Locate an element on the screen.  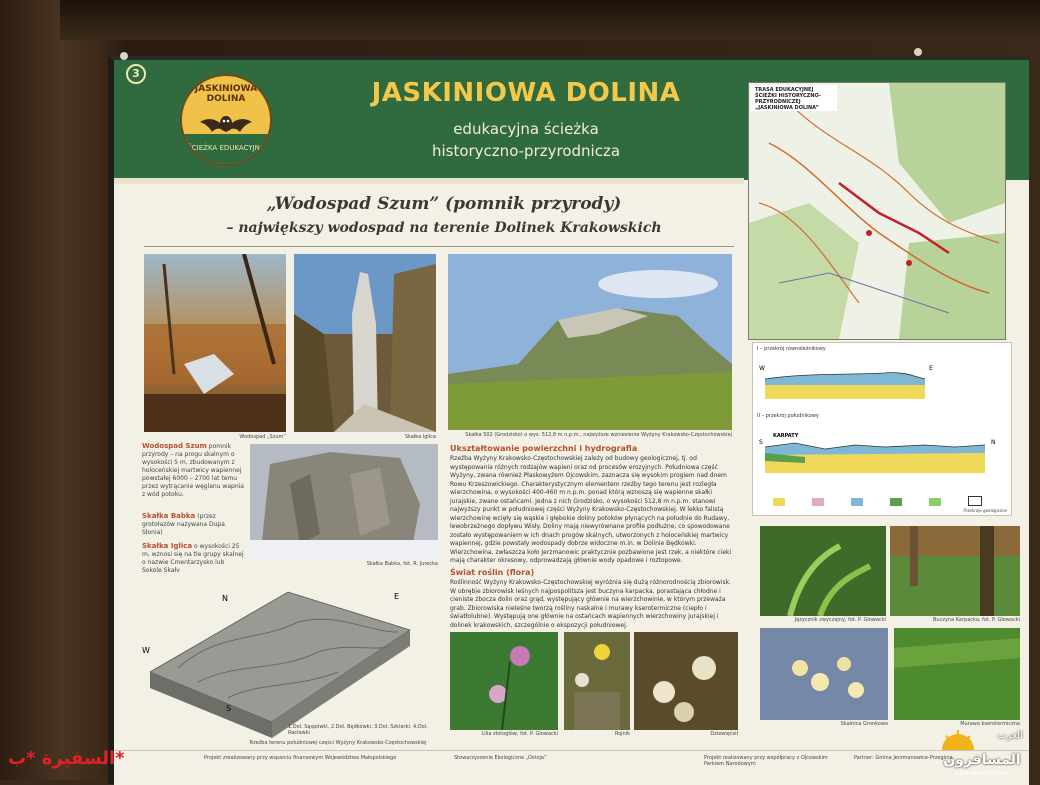
dziewiecsil-photo is located at coordinates (686, 681).